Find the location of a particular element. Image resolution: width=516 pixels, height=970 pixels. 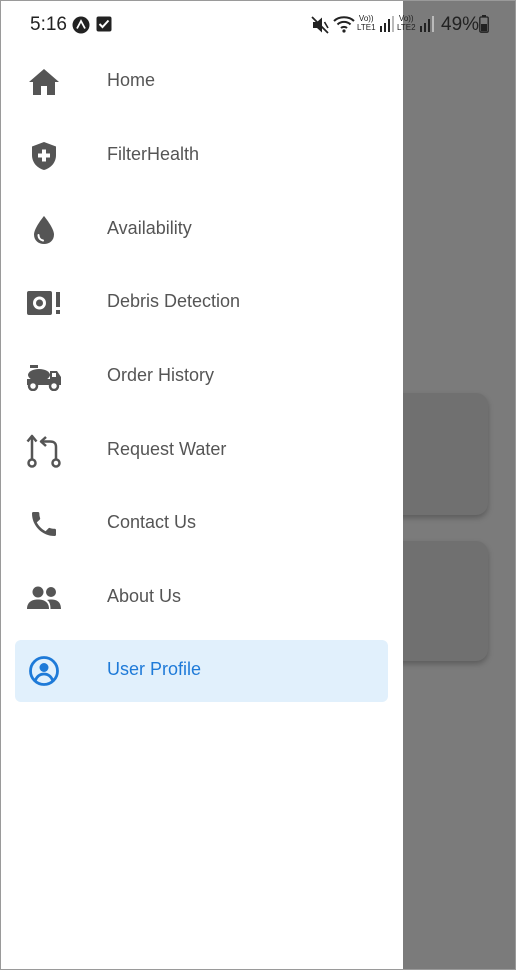

lte1-label: LTE1 is located at coordinates (366, 27).